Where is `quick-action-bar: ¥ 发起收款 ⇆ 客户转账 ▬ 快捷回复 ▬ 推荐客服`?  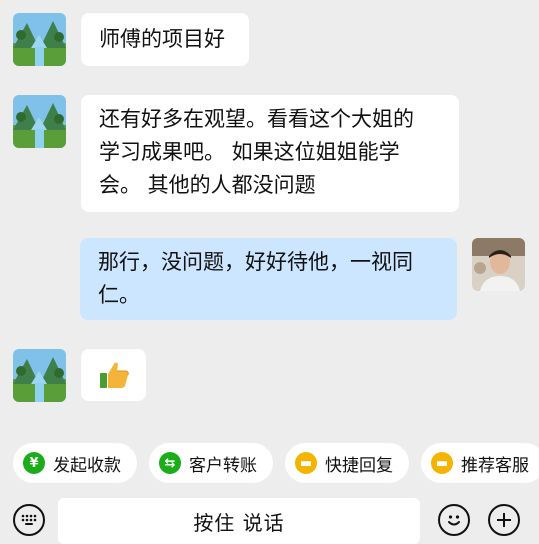
quick-action-bar: ¥ 发起收款 ⇆ 客户转账 ▬ 快捷回复 ▬ 推荐客服 is located at coordinates (269, 463).